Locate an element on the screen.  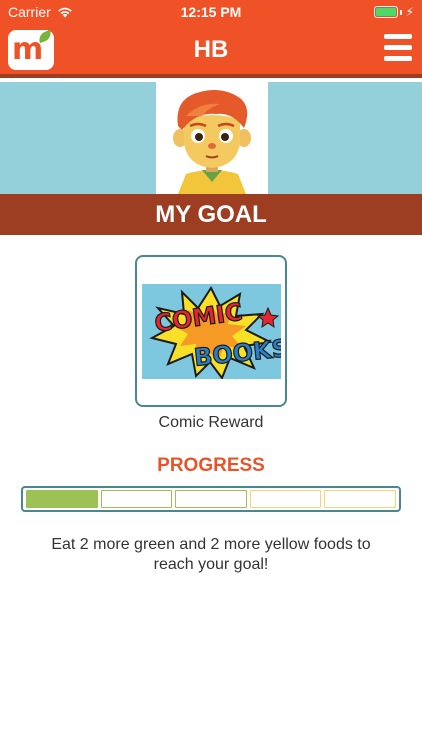
page-title: HB is located at coordinates (211, 49).